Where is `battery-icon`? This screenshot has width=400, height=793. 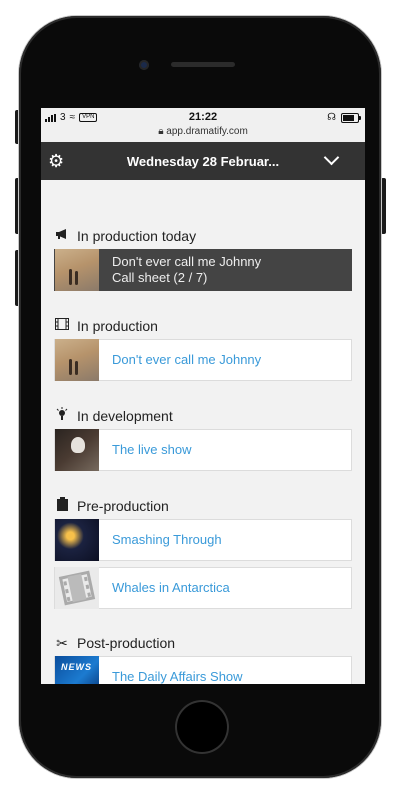 battery-icon is located at coordinates (351, 117).